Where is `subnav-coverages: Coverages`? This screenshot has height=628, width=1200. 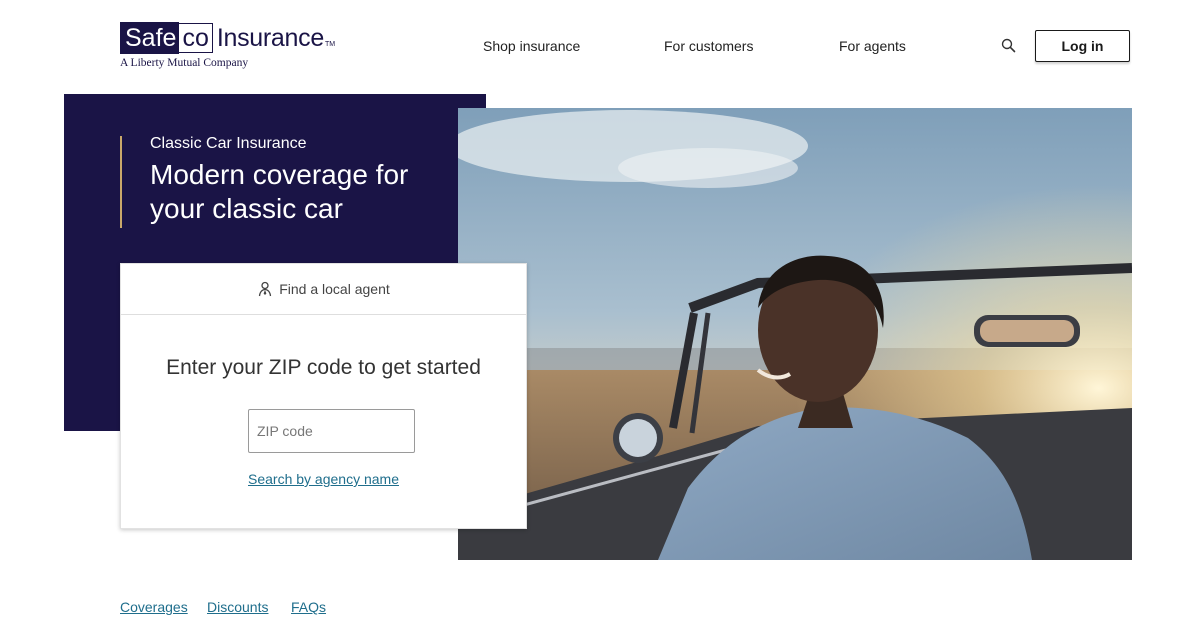 subnav-coverages: Coverages is located at coordinates (154, 607).